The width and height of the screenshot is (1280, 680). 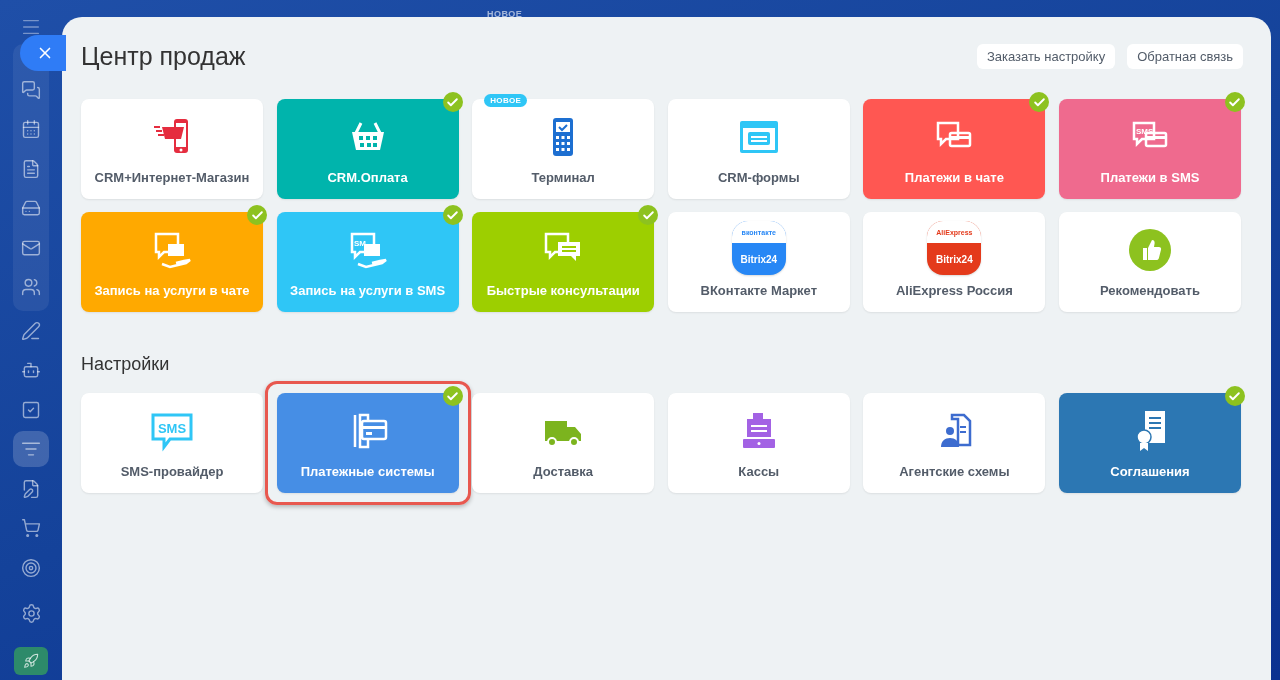 I want to click on chat-icon, so click(x=31, y=89).